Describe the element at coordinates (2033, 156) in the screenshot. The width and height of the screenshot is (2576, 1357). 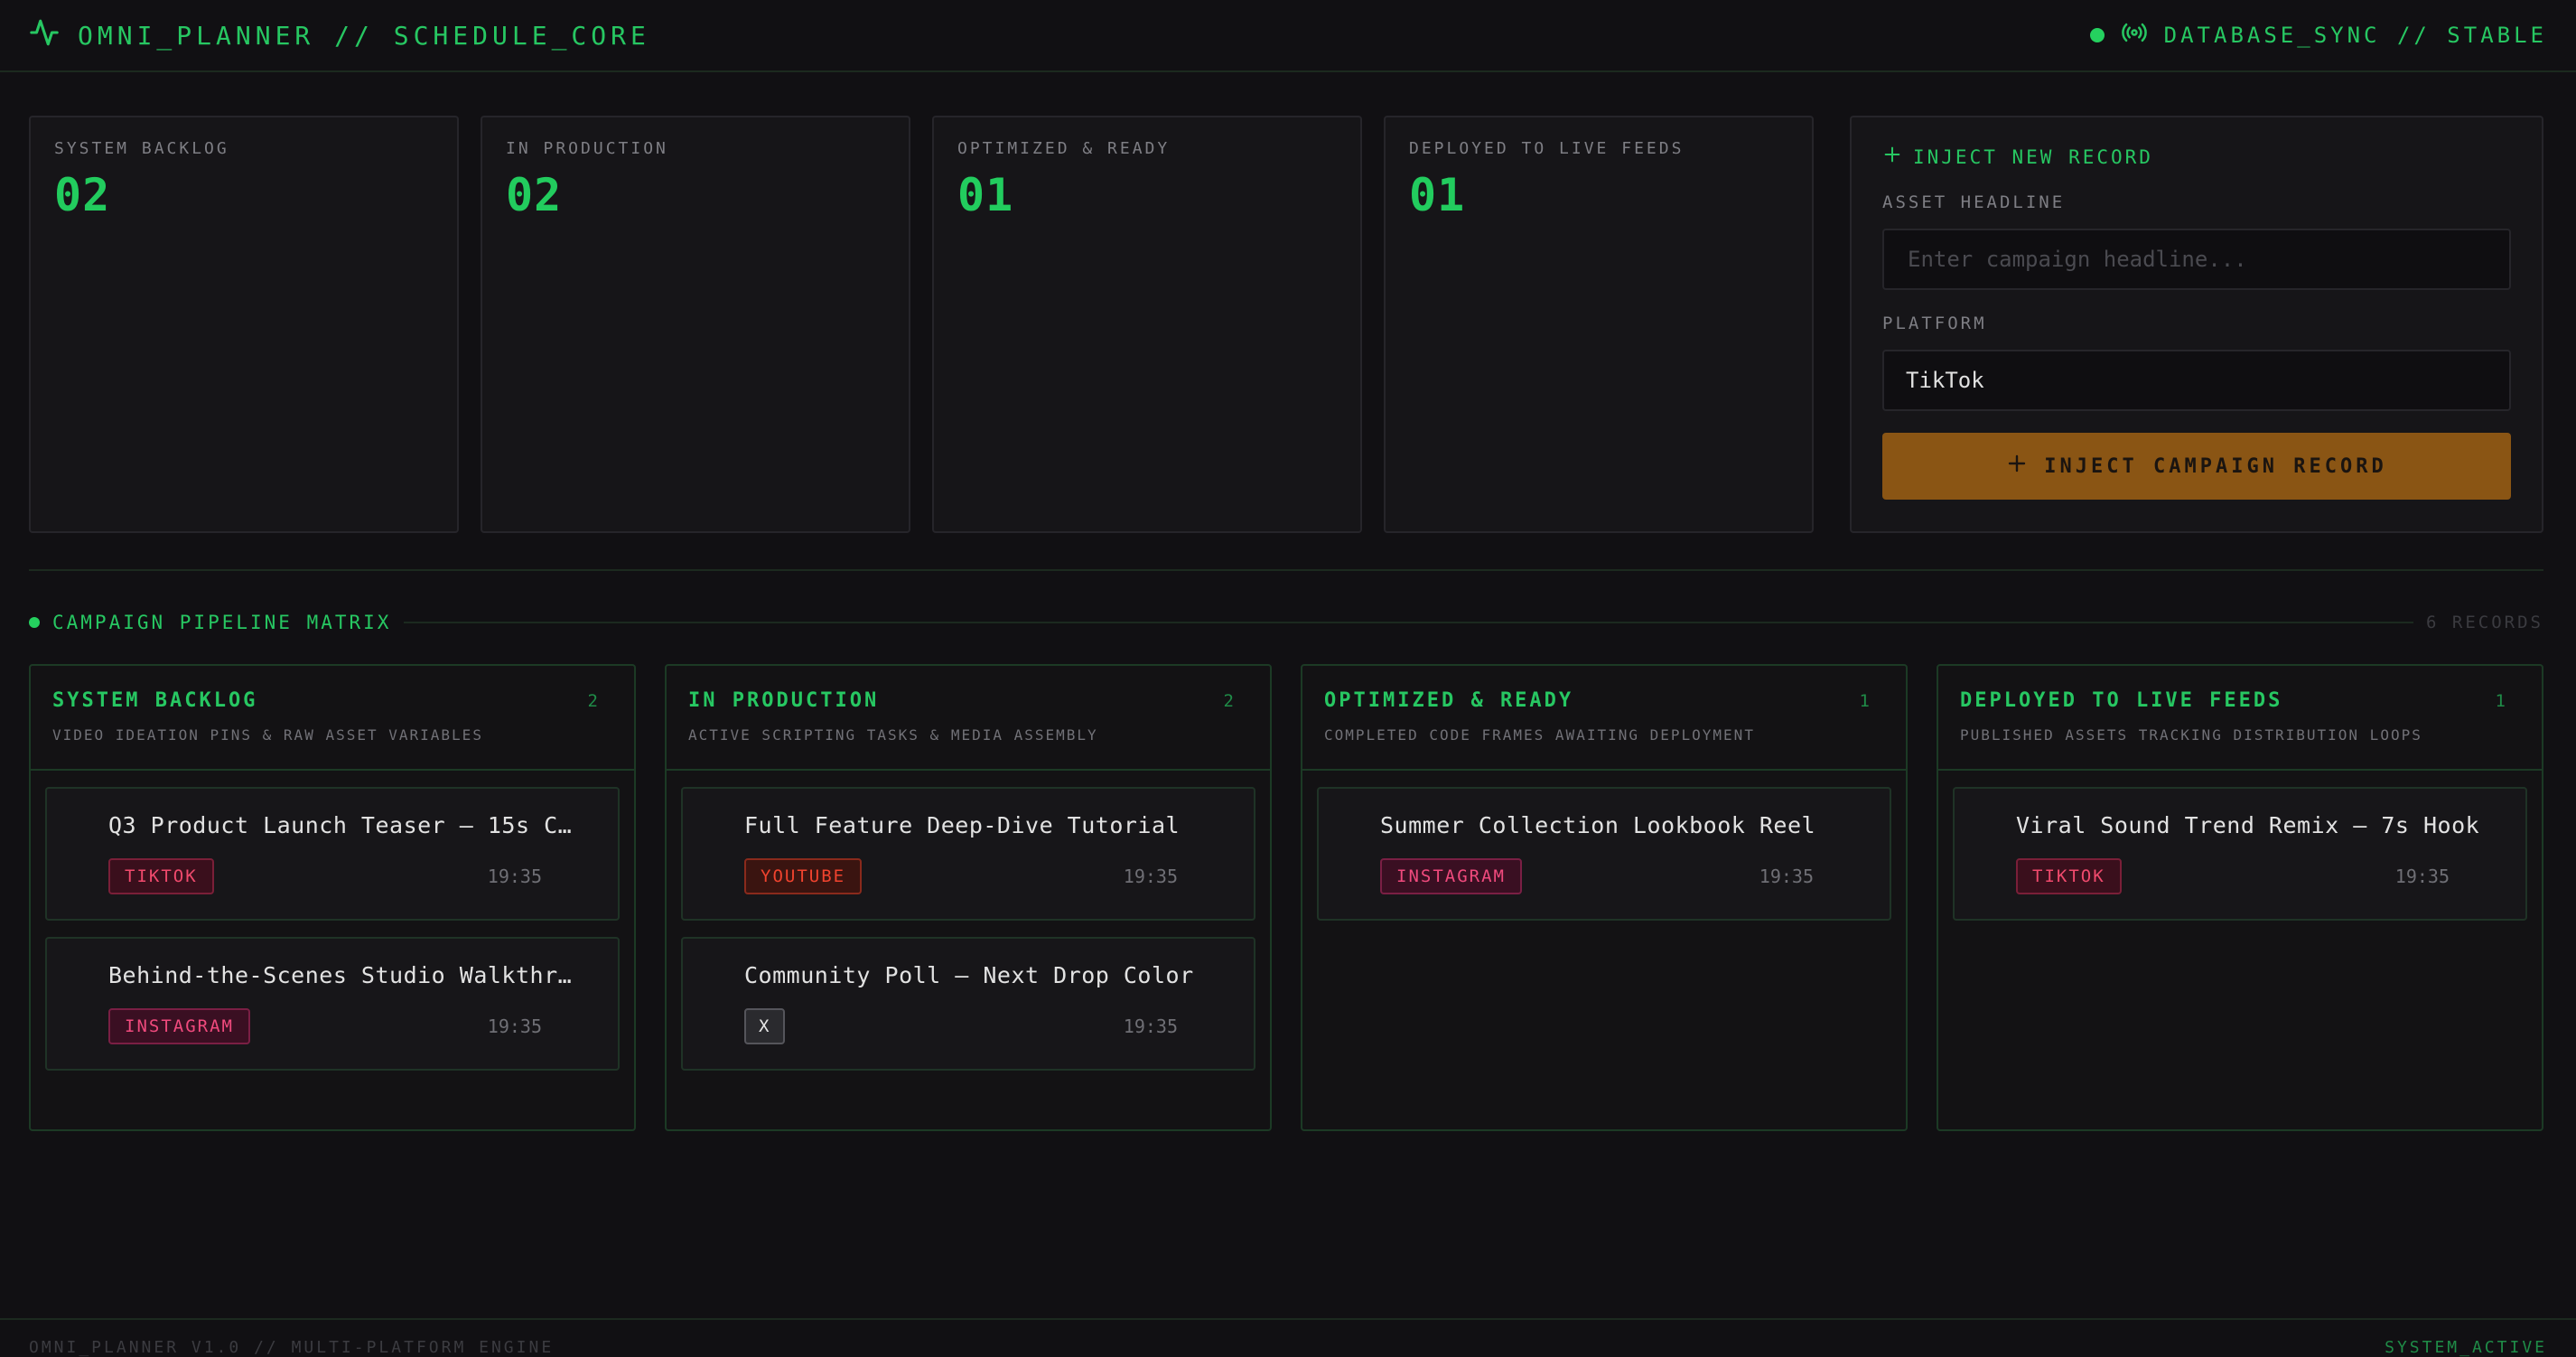
I see `inject-panel-title-text: INJECT NEW RECORD` at that location.